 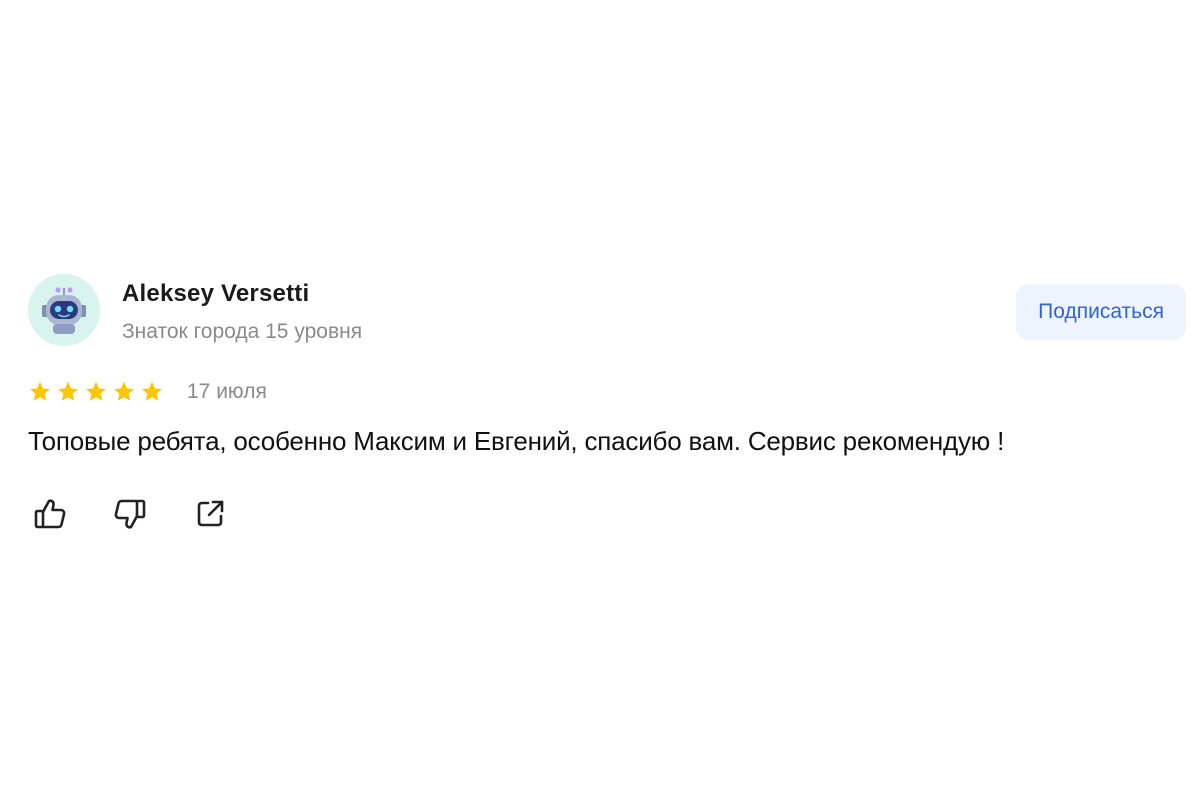 I want to click on review-date: 17 июля, so click(x=227, y=391).